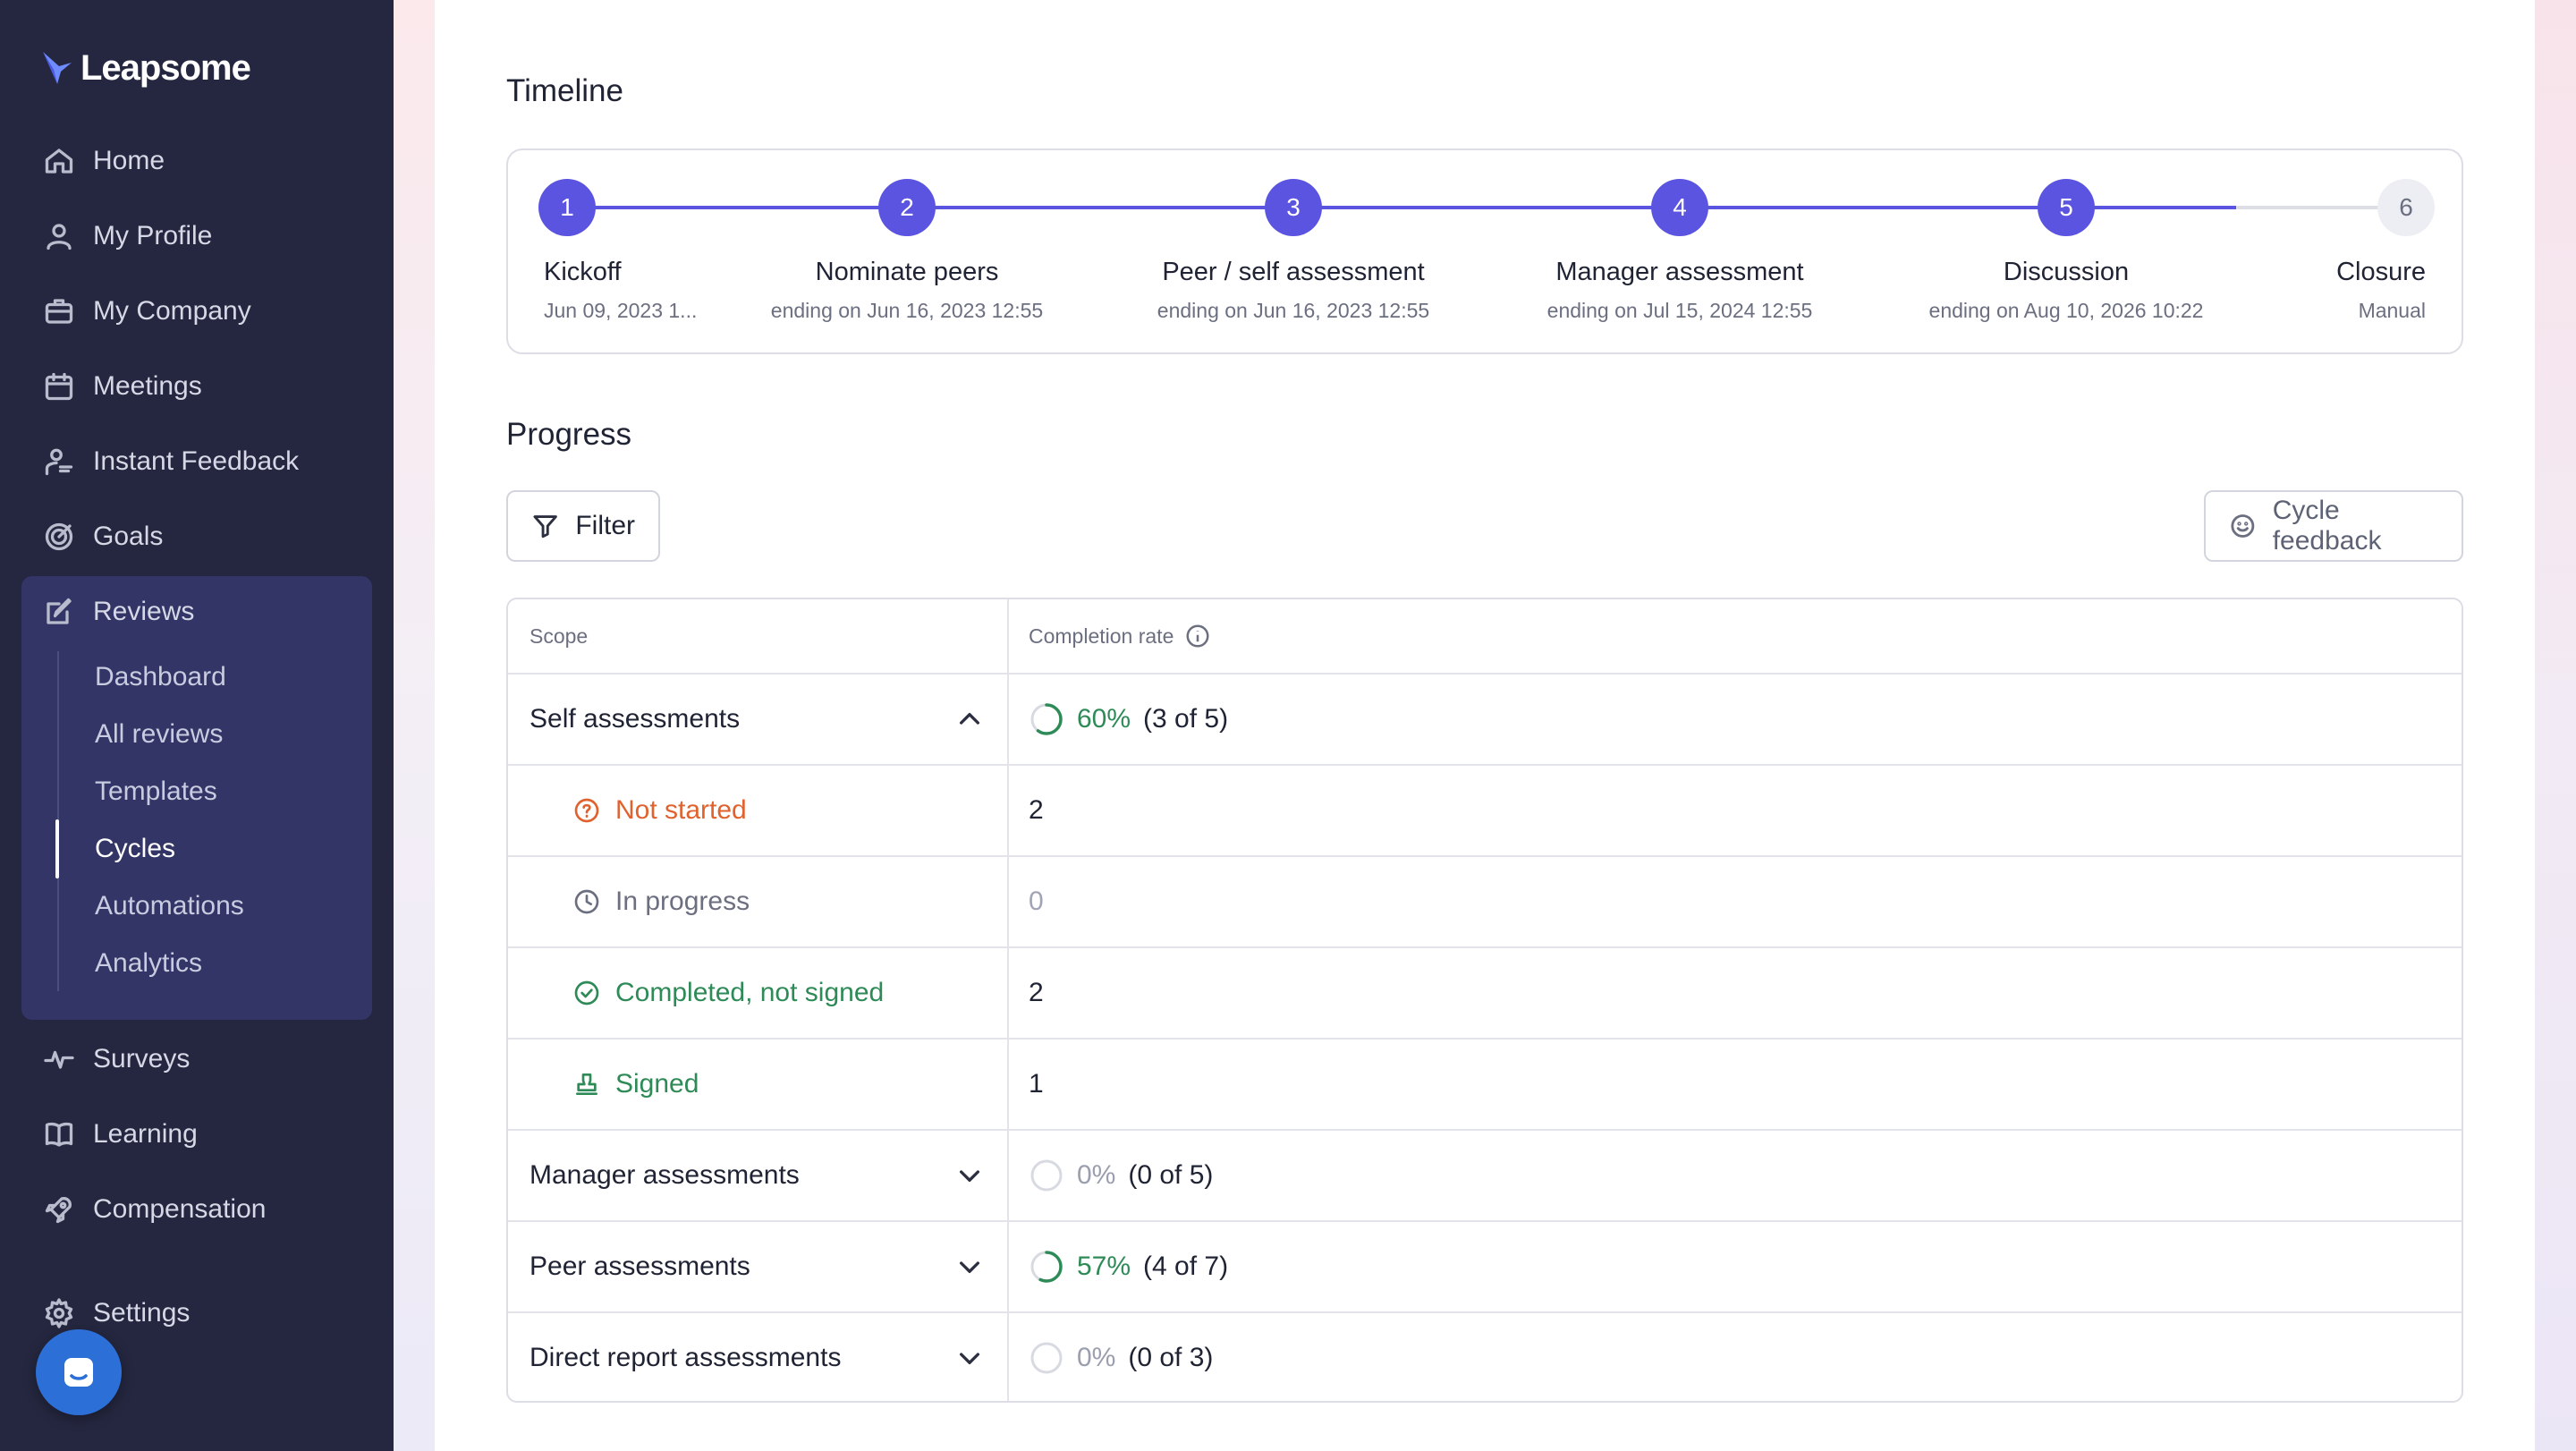  Describe the element at coordinates (635, 719) in the screenshot. I see `scope-cell: Self assessments` at that location.